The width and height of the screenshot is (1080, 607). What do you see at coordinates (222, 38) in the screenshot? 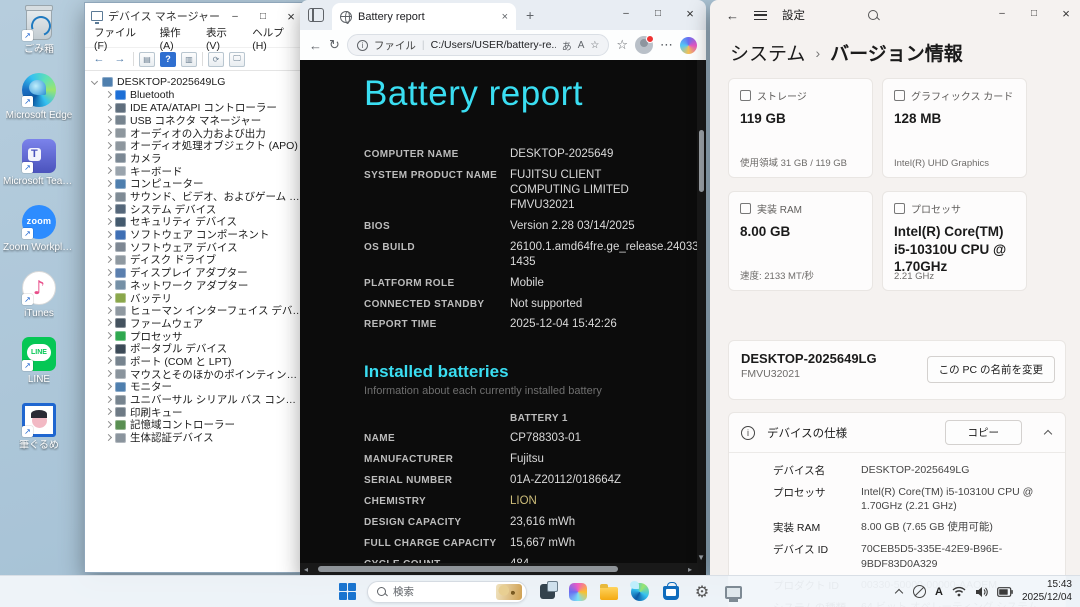
I see `menu-item: 表示(V)` at bounding box center [222, 38].